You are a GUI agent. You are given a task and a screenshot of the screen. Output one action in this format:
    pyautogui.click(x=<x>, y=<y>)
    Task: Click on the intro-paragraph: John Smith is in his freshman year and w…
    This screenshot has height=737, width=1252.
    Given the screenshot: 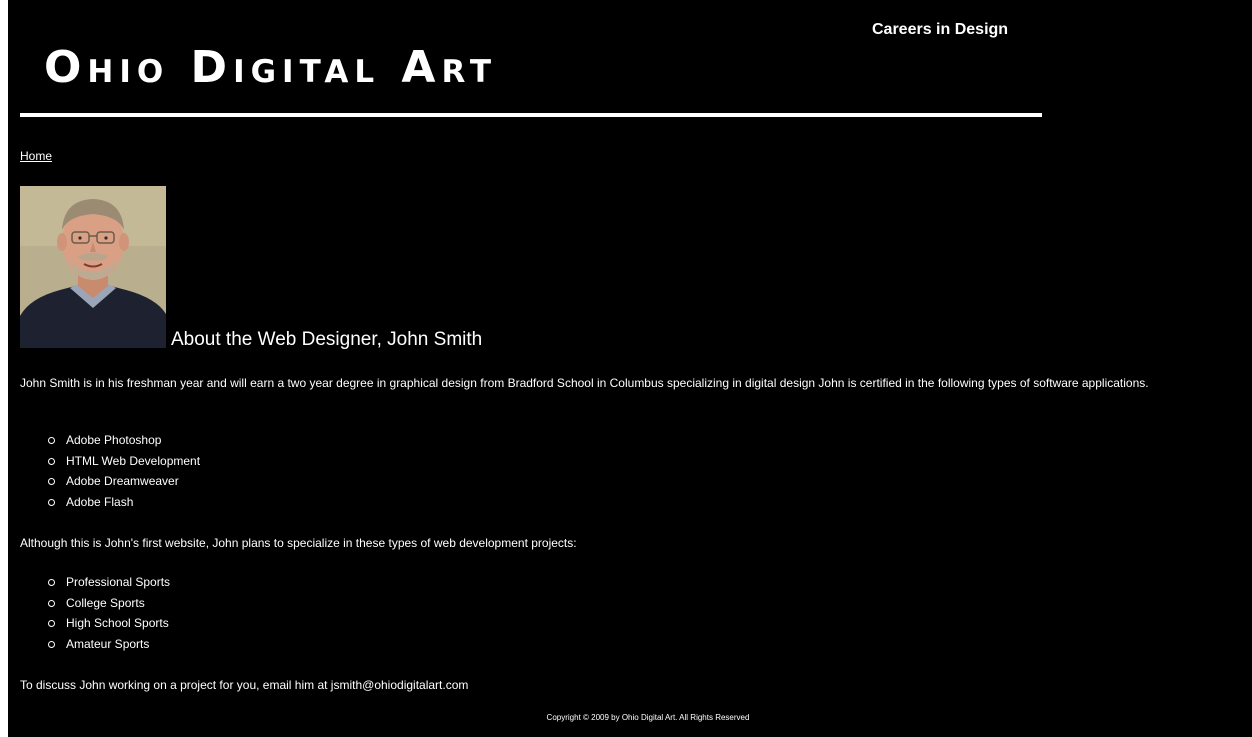 What is the action you would take?
    pyautogui.click(x=584, y=383)
    